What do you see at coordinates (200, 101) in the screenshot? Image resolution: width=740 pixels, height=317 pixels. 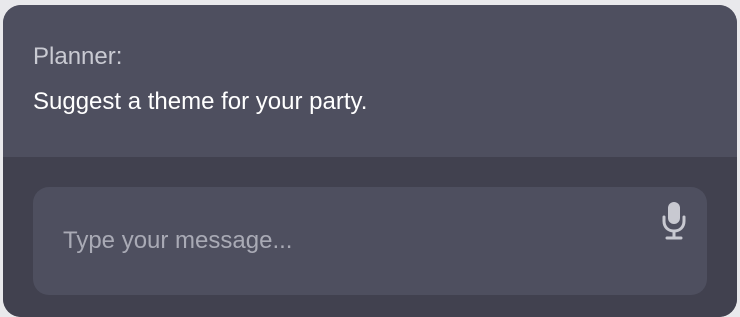 I see `message-text: Suggest a theme for your party.` at bounding box center [200, 101].